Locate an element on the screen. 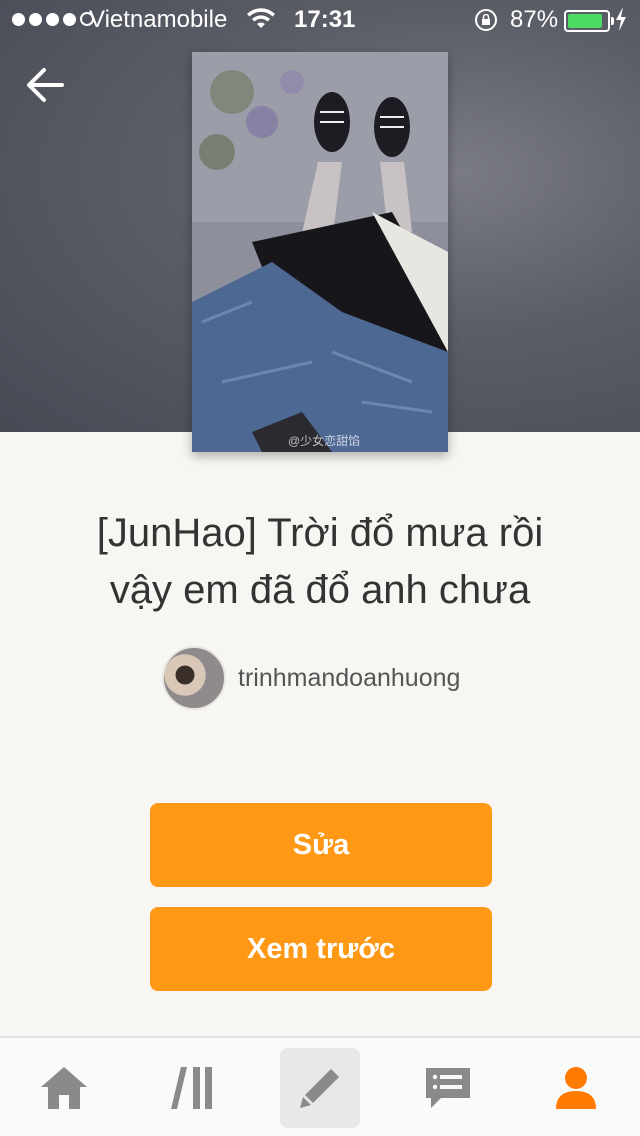  back-button is located at coordinates (45, 85).